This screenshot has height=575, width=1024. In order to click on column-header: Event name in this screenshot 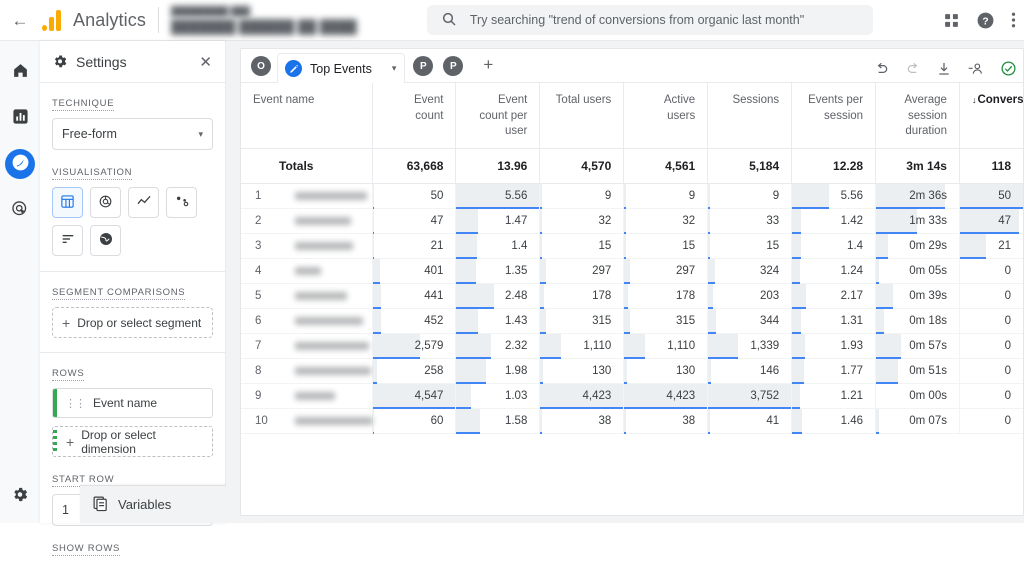, I will do `click(307, 116)`.